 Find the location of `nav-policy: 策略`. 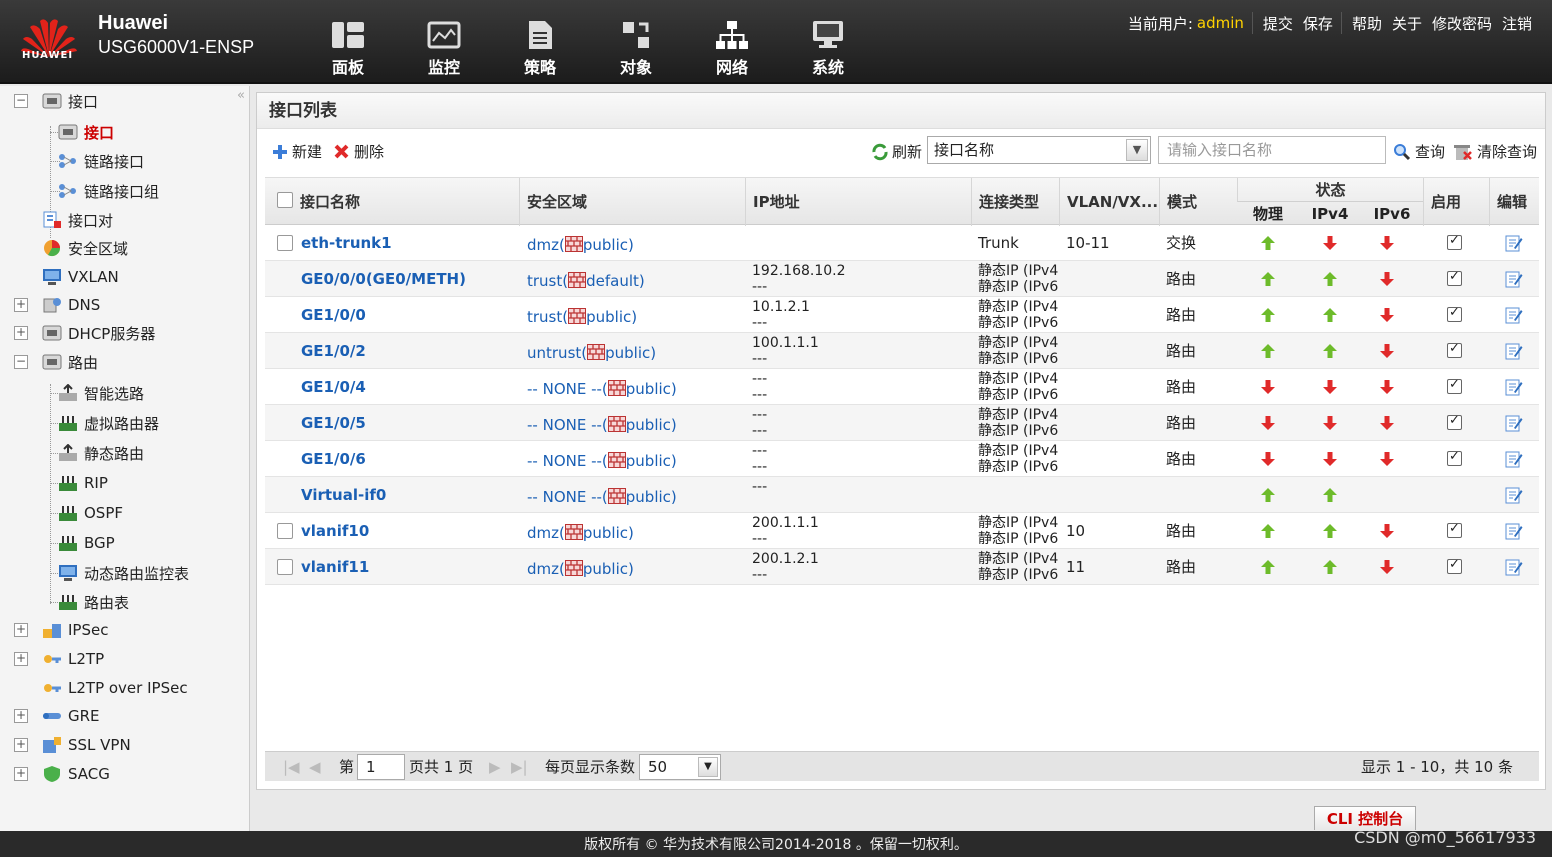

nav-policy: 策略 is located at coordinates (540, 48).